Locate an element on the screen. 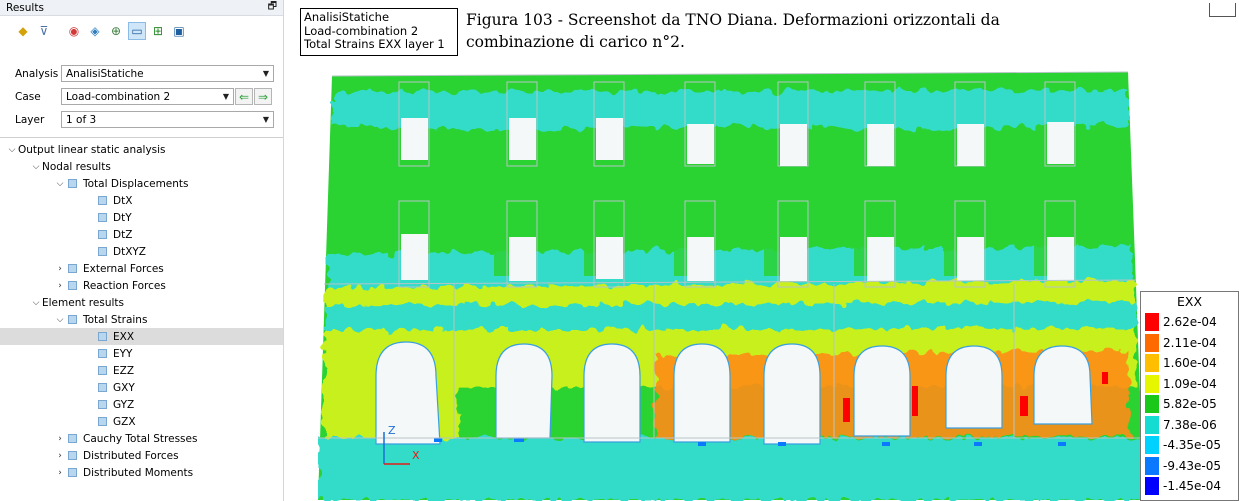 The width and height of the screenshot is (1239, 501). legend-value: 5.82e-05 is located at coordinates (1190, 404).